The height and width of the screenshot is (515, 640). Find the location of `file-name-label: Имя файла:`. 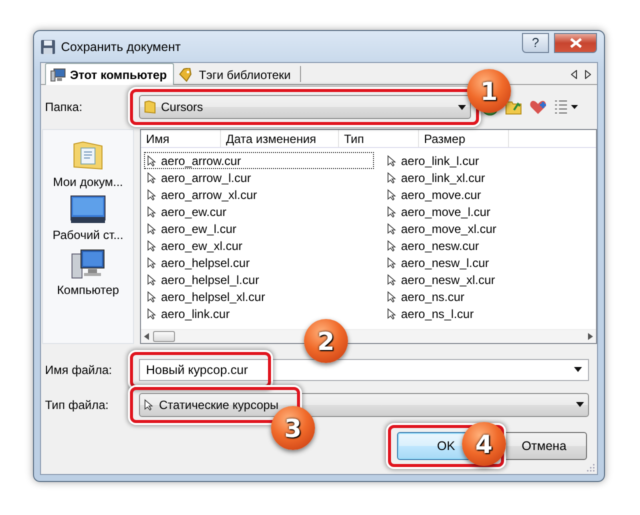

file-name-label: Имя файла: is located at coordinates (79, 369).